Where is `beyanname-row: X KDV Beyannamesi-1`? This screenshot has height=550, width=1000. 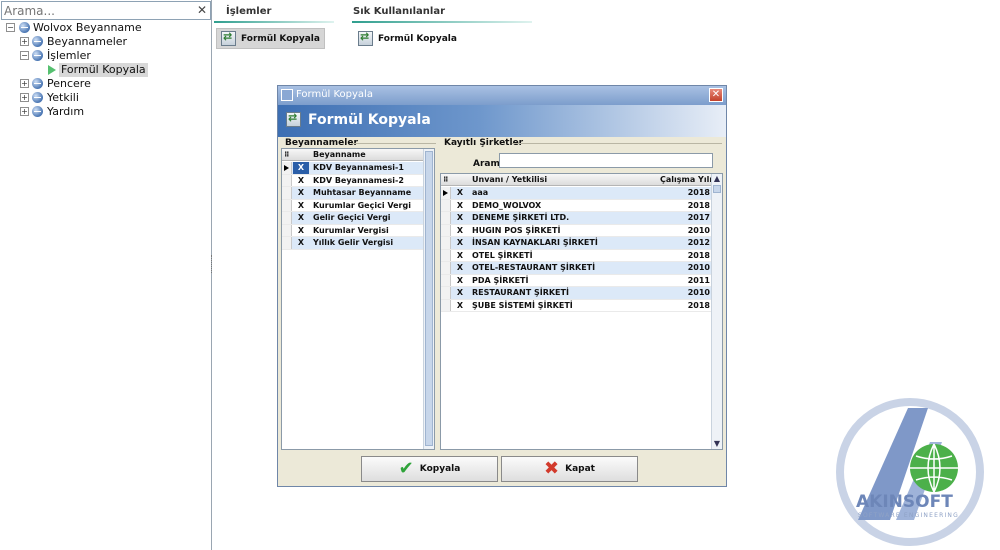 beyanname-row: X KDV Beyannamesi-1 is located at coordinates (358, 168).